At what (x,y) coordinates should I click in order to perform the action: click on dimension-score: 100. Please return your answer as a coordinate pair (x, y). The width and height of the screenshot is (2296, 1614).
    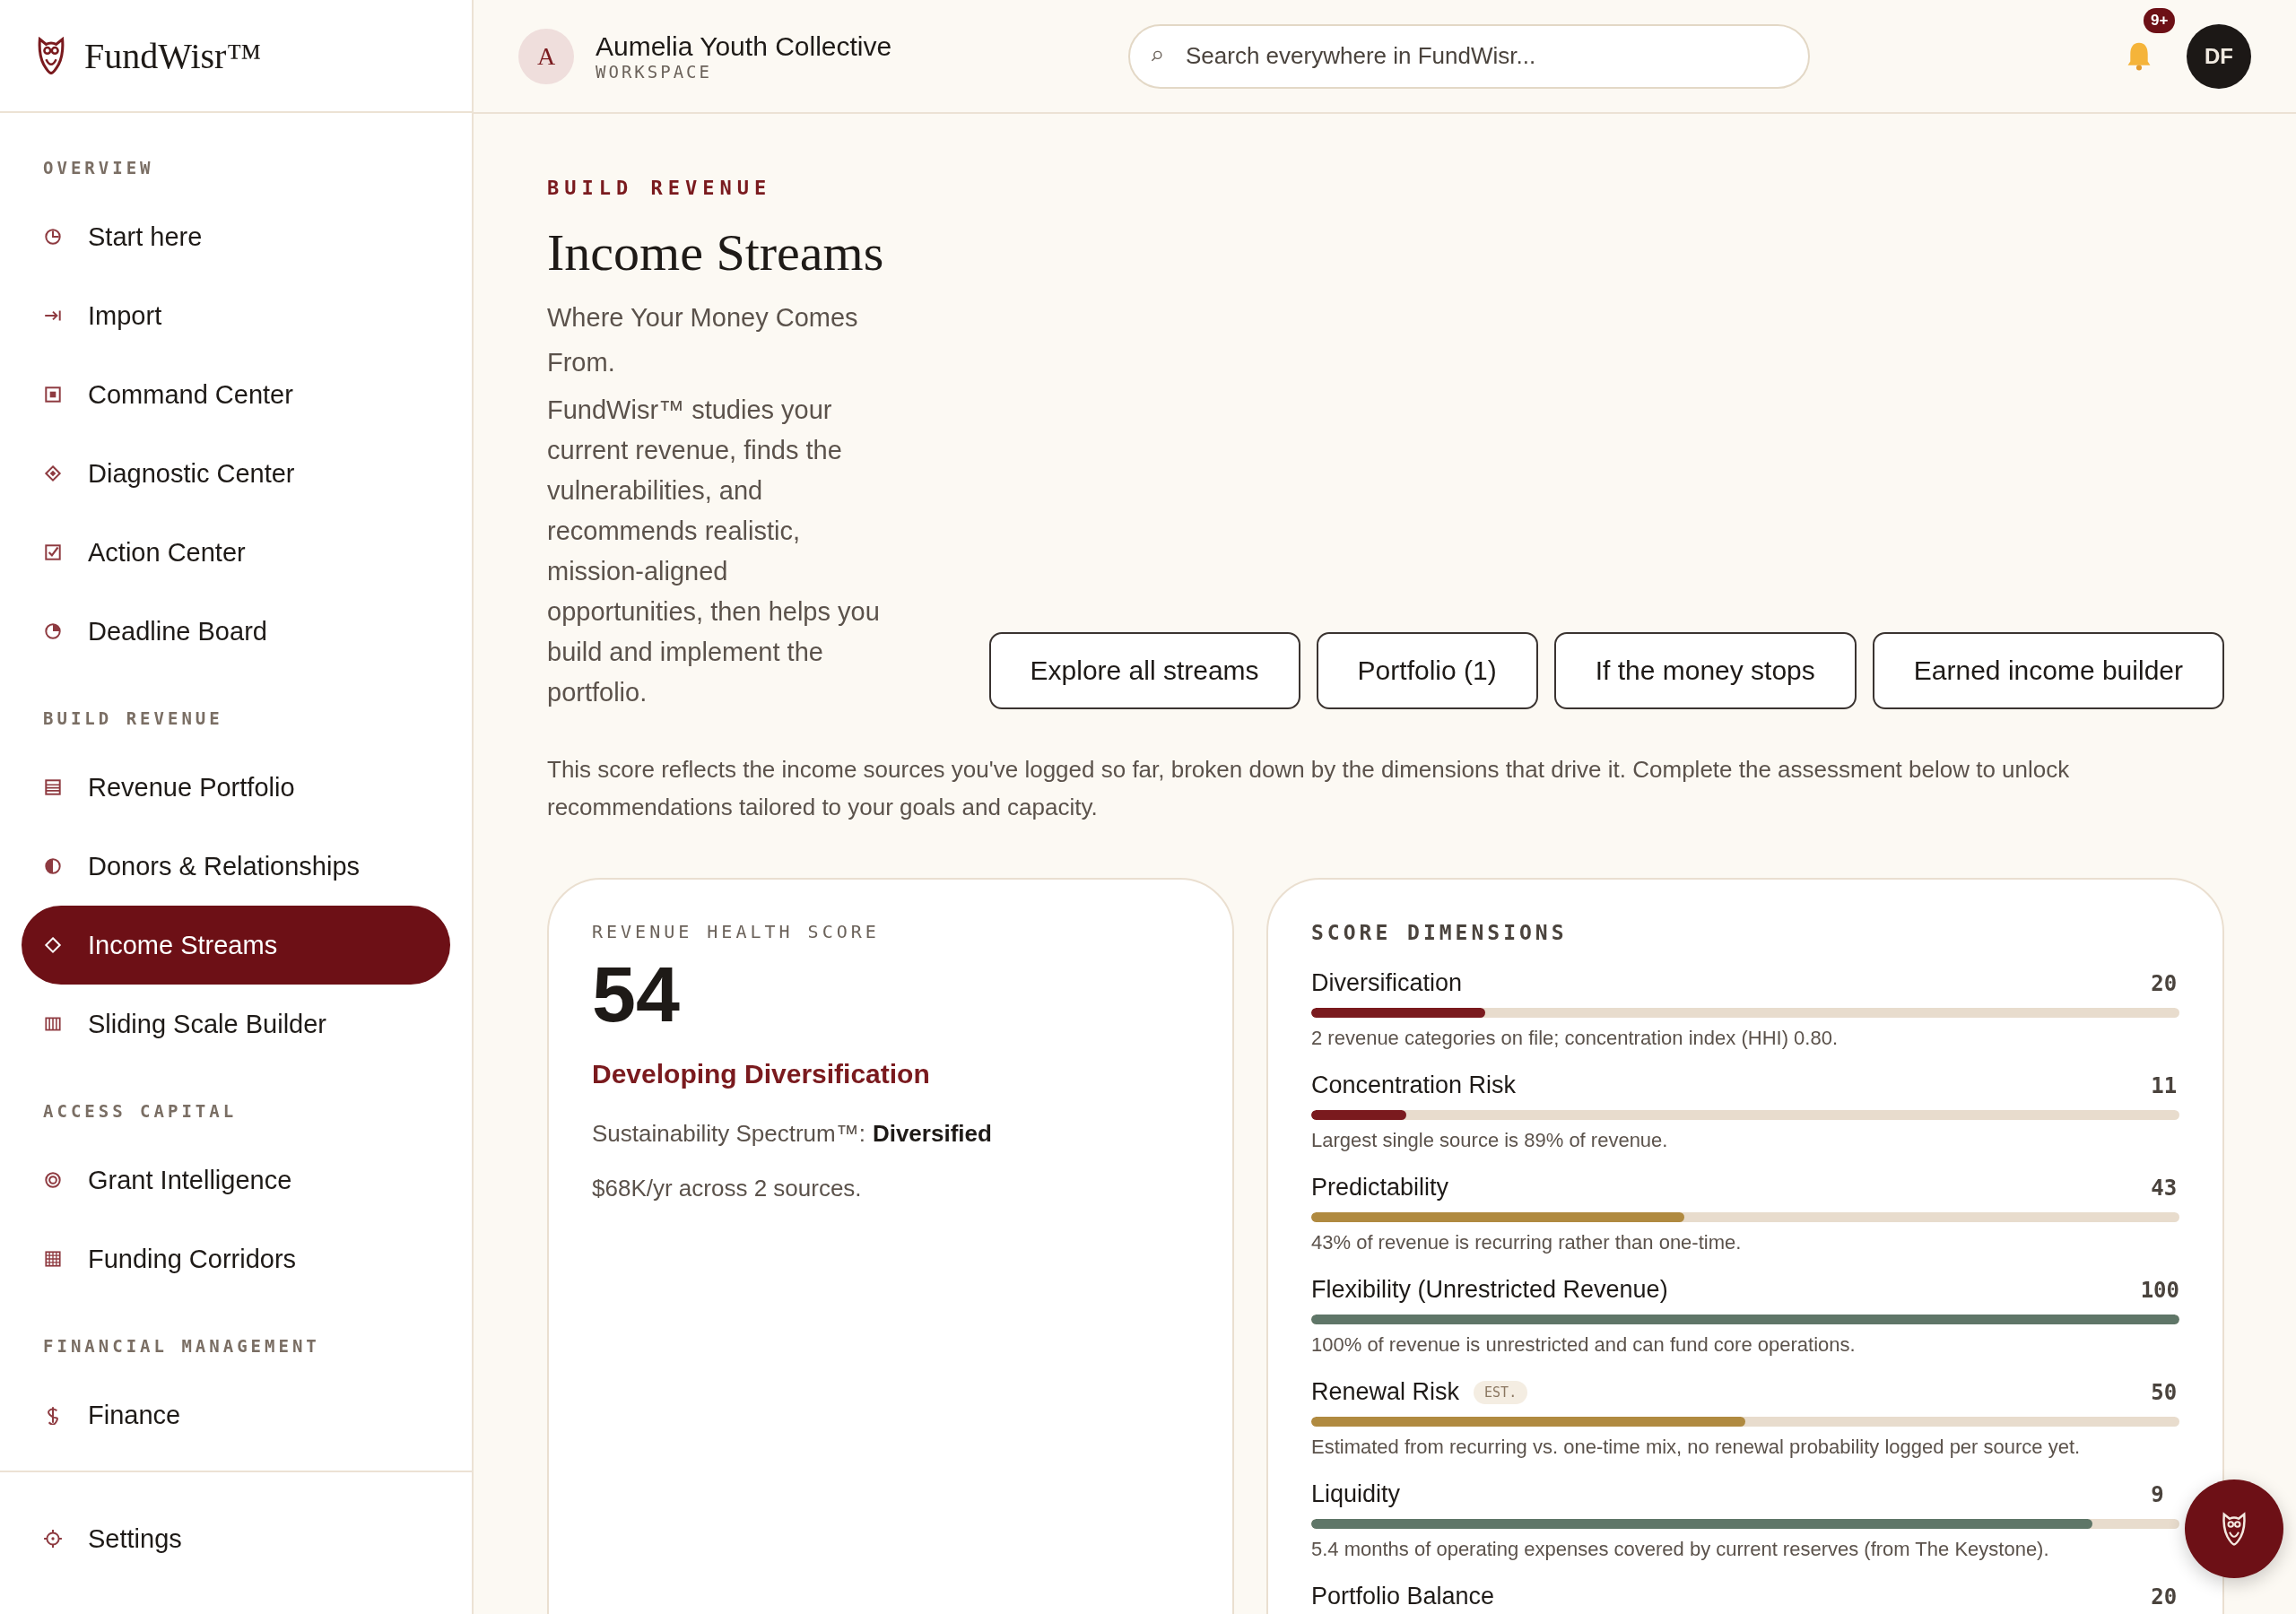
    Looking at the image, I should click on (2159, 1290).